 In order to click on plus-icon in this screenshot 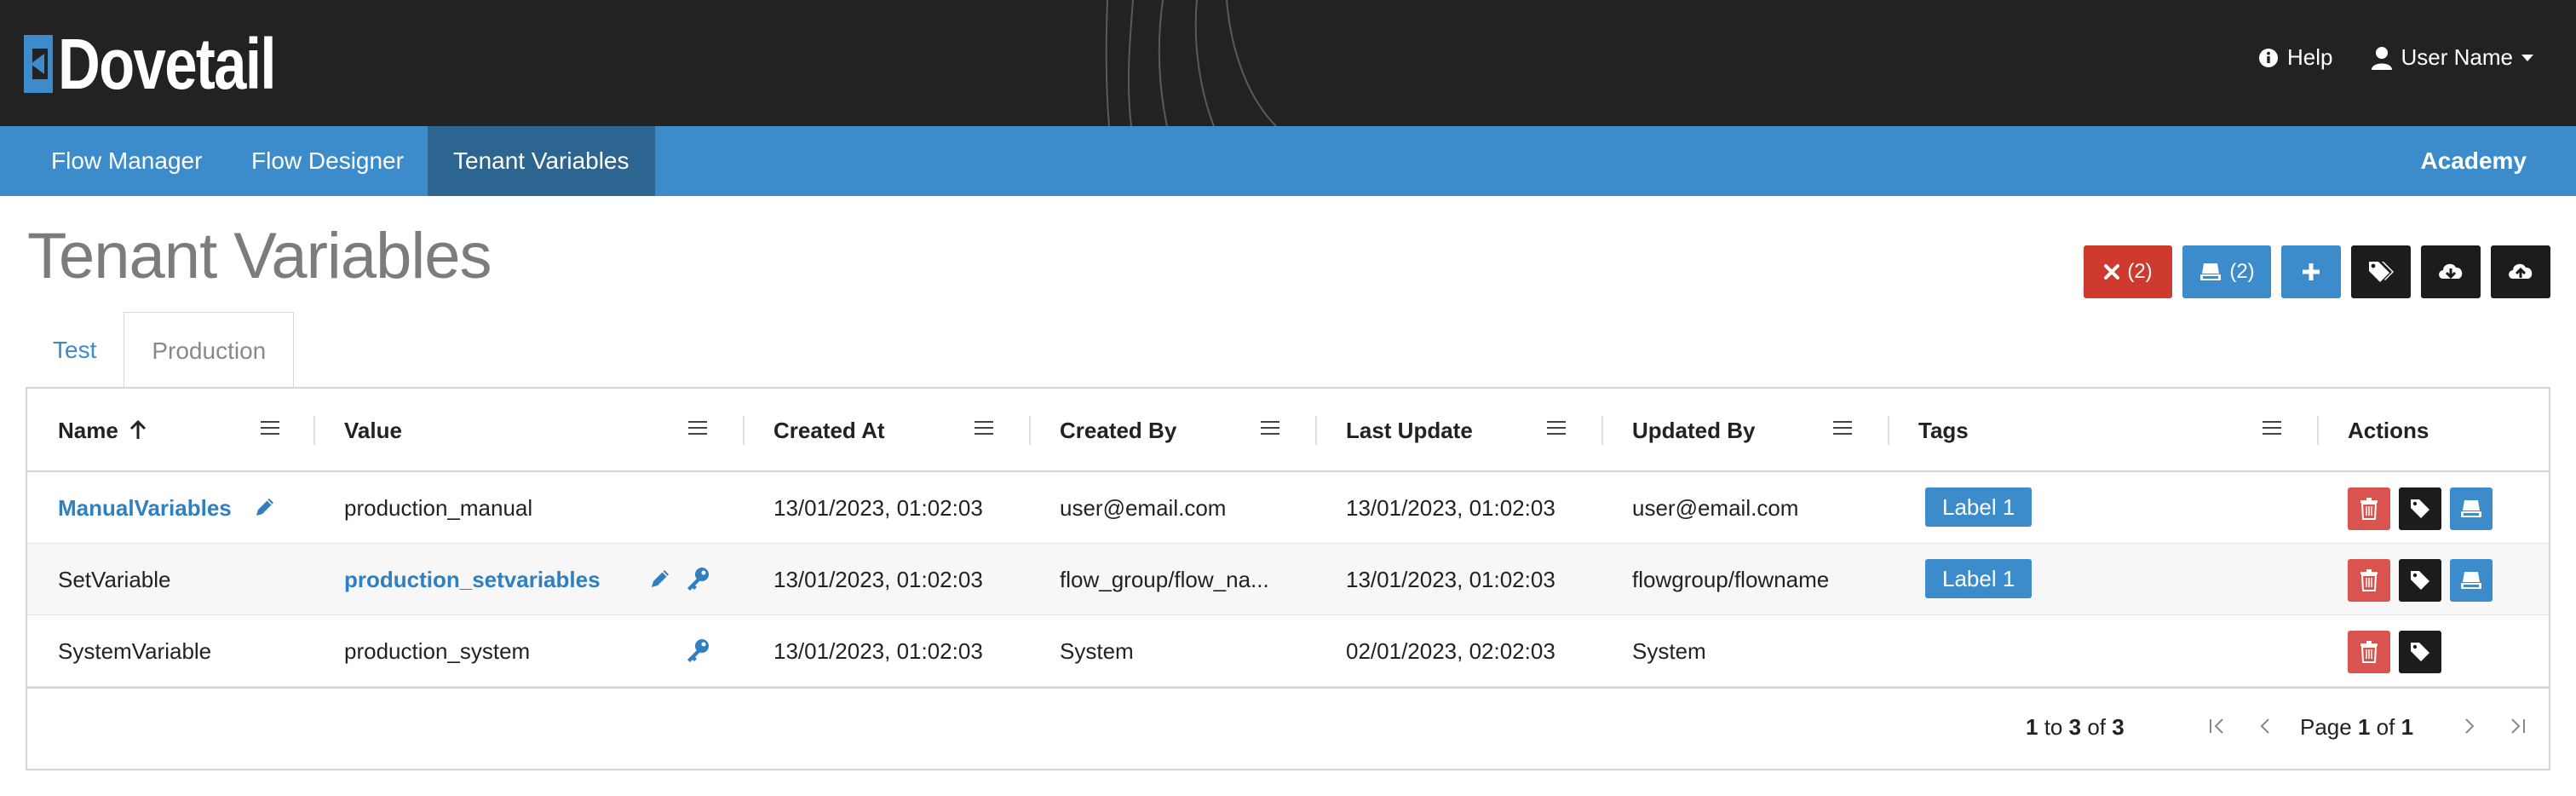, I will do `click(2312, 271)`.